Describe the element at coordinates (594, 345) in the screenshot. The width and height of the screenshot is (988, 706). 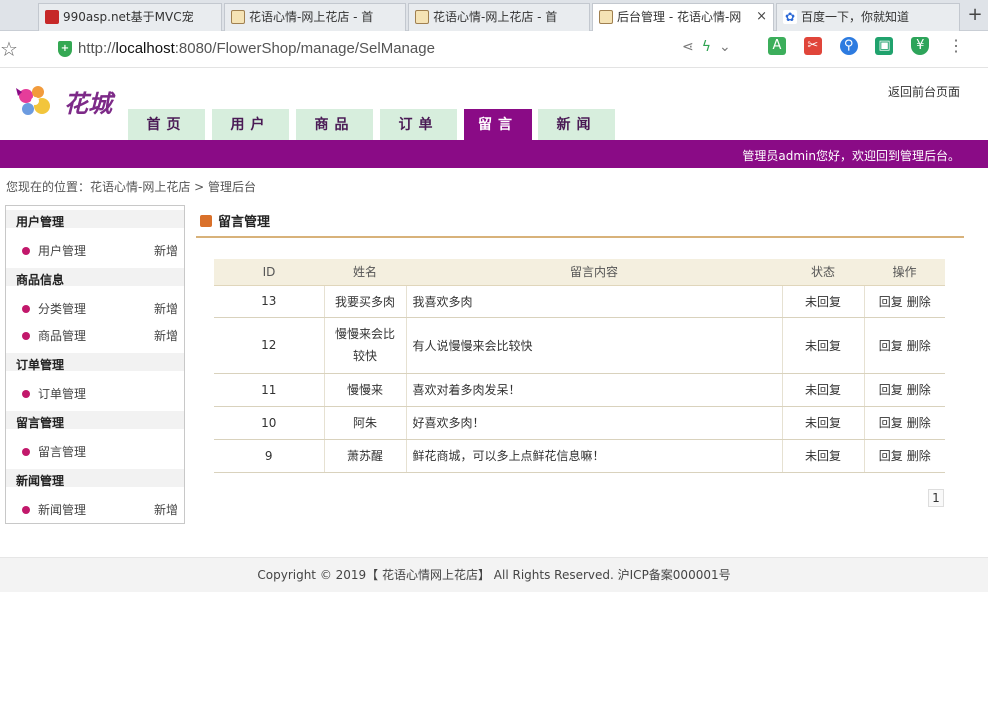
I see `cell-content: 有人说慢慢来会比较快` at that location.